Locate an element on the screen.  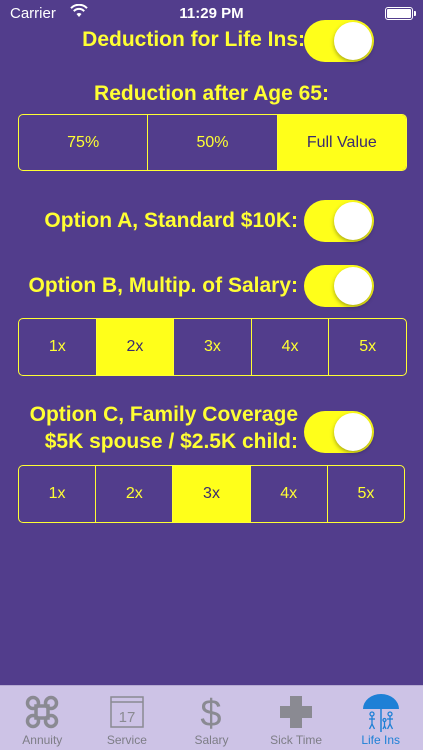
reduction-label: Reduction after Age 65: is located at coordinates (211, 93).